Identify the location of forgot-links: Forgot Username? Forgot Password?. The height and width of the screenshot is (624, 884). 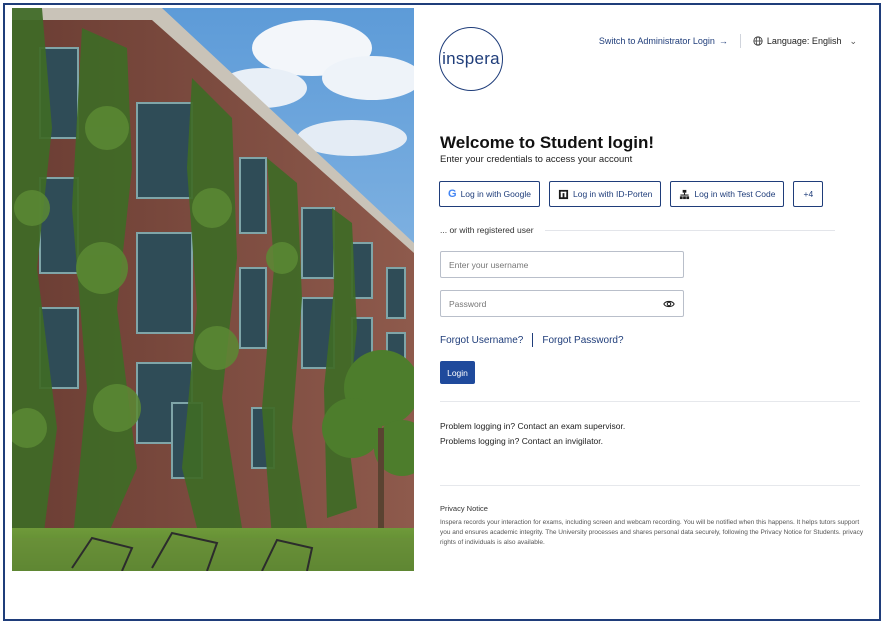
(532, 340).